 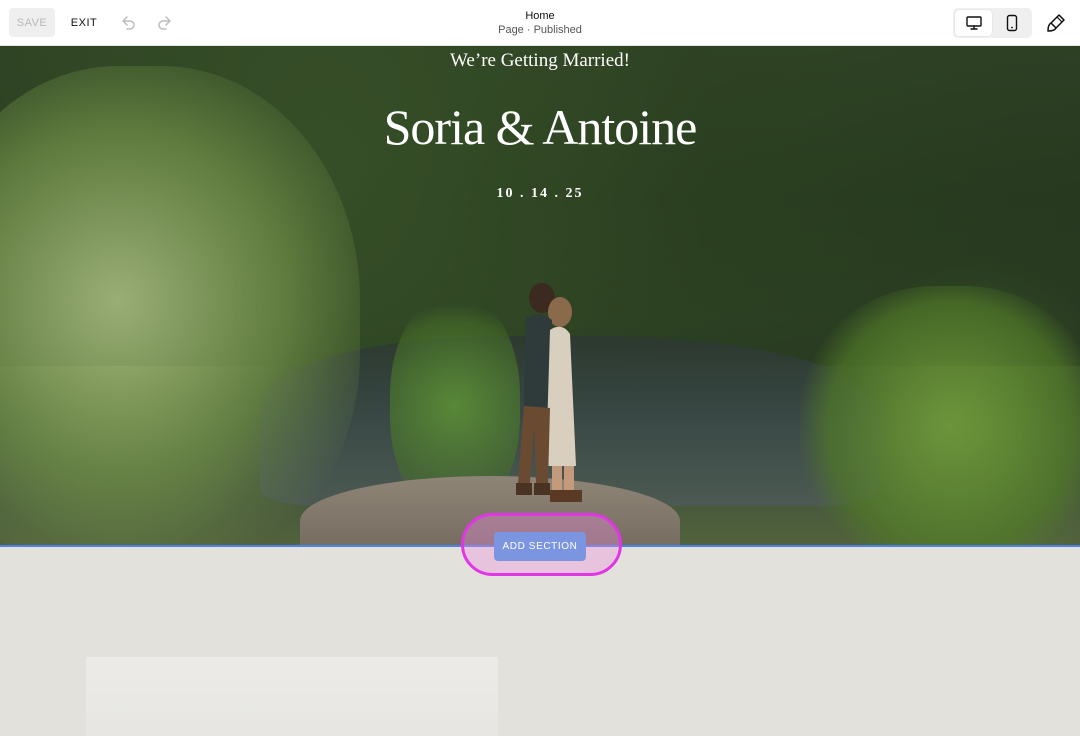 I want to click on paintbrush-icon, so click(x=1056, y=23).